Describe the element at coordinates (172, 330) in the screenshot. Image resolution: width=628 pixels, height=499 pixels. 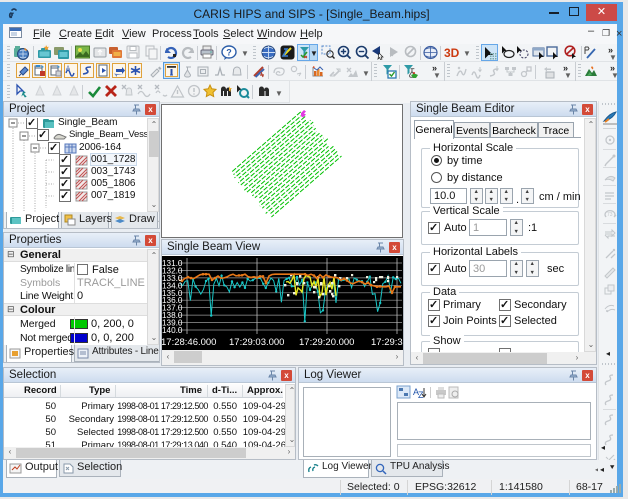
I see `svg-text: 140.0` at that location.